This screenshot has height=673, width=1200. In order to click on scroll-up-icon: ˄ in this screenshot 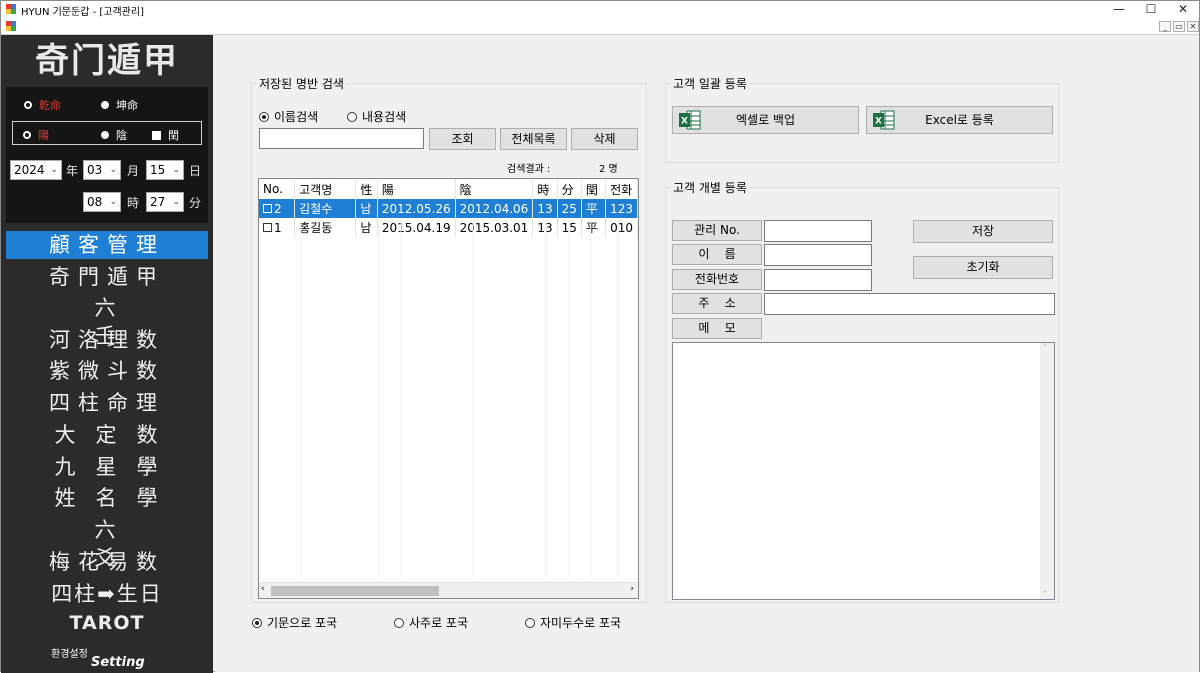, I will do `click(1045, 347)`.